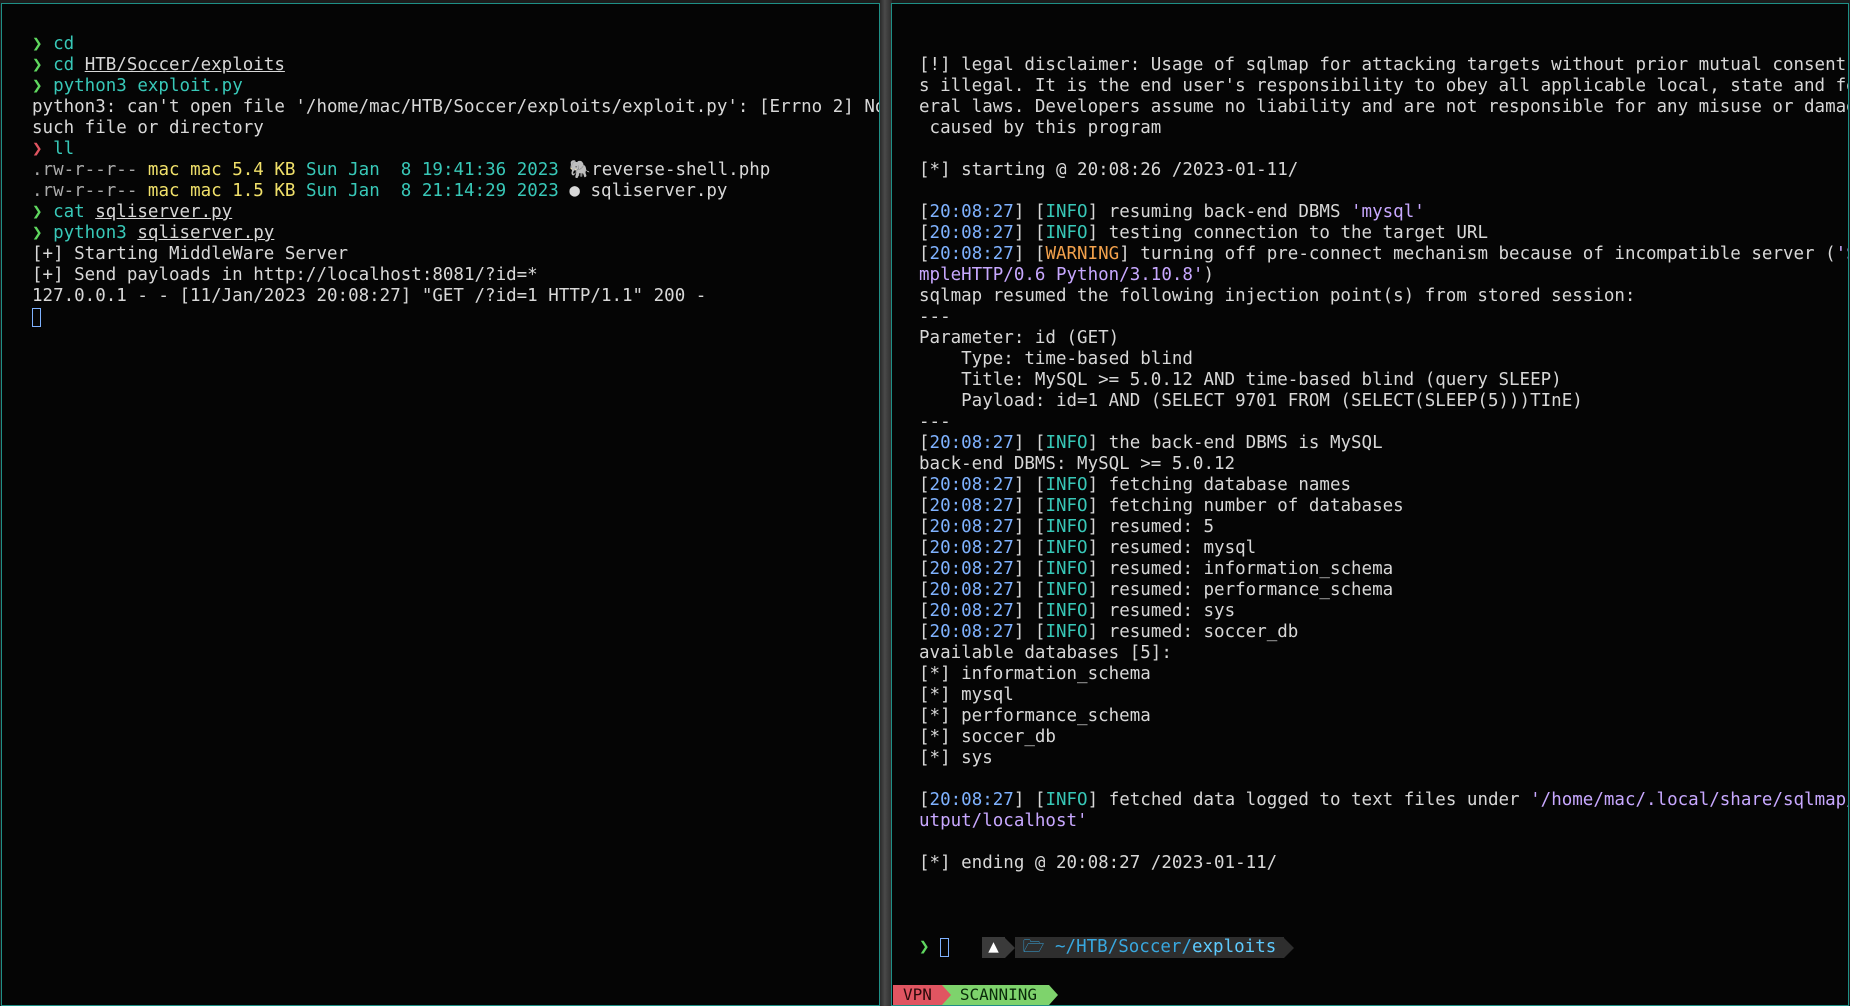  I want to click on prompt-chevron-error: ❯, so click(43, 149).